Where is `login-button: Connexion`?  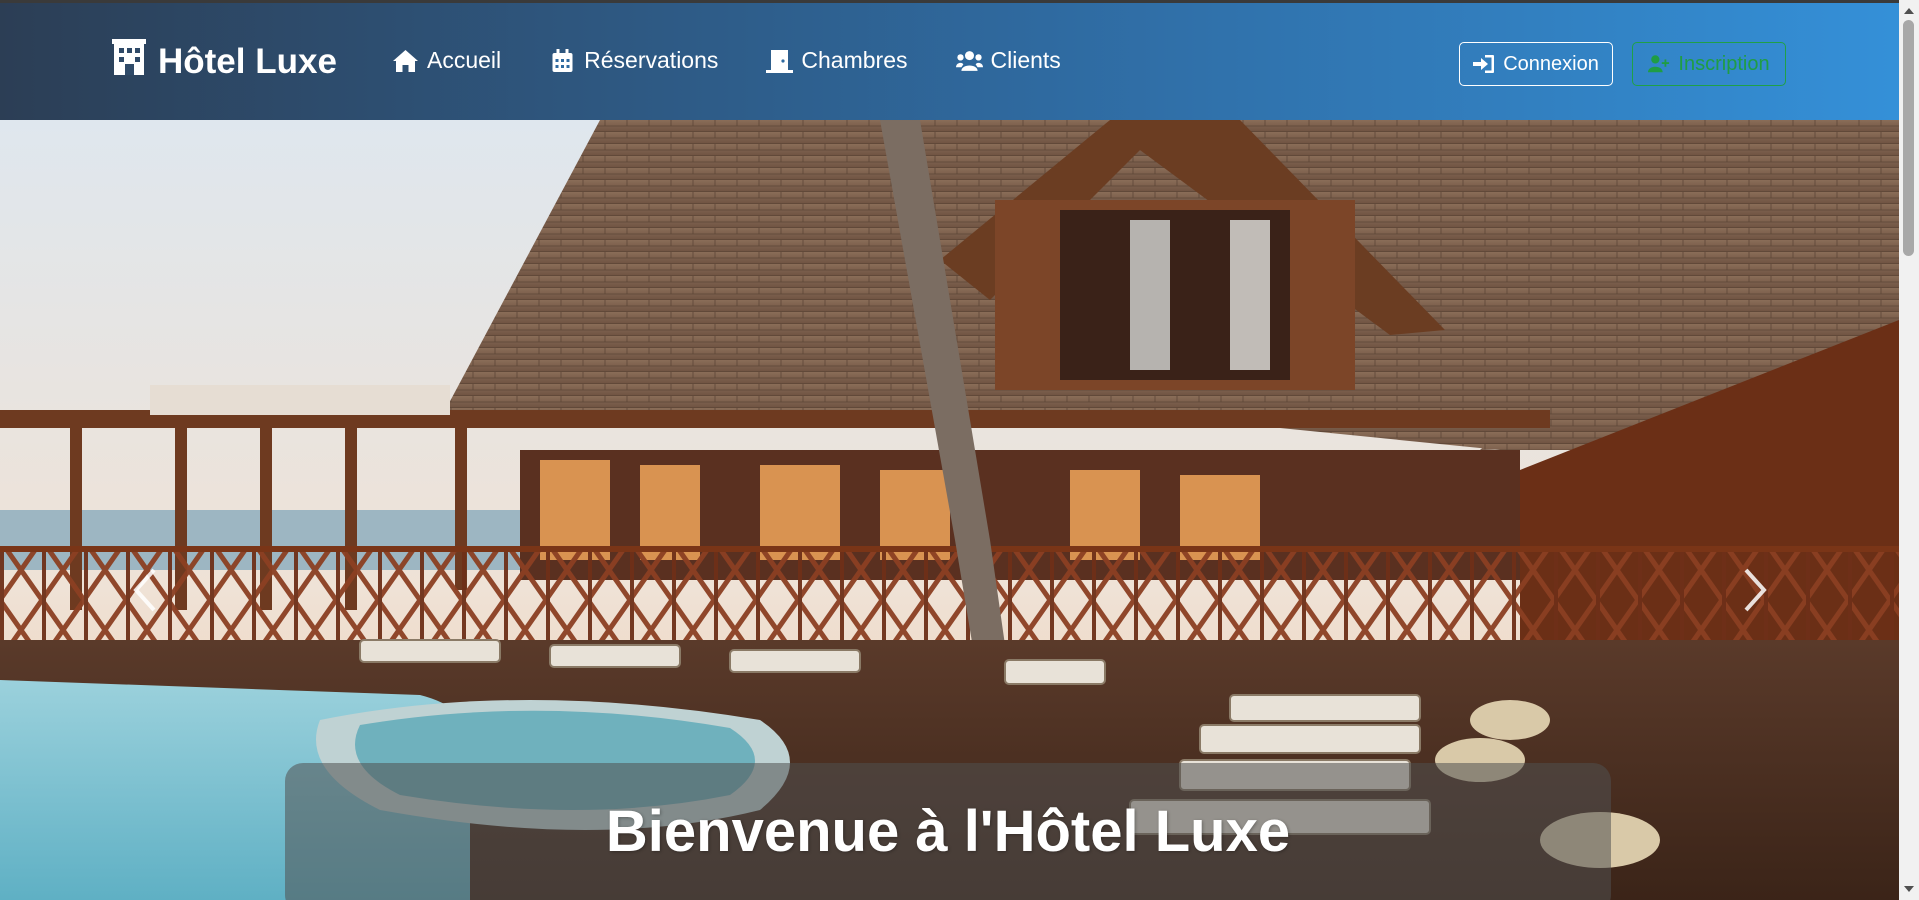
login-button: Connexion is located at coordinates (1536, 64).